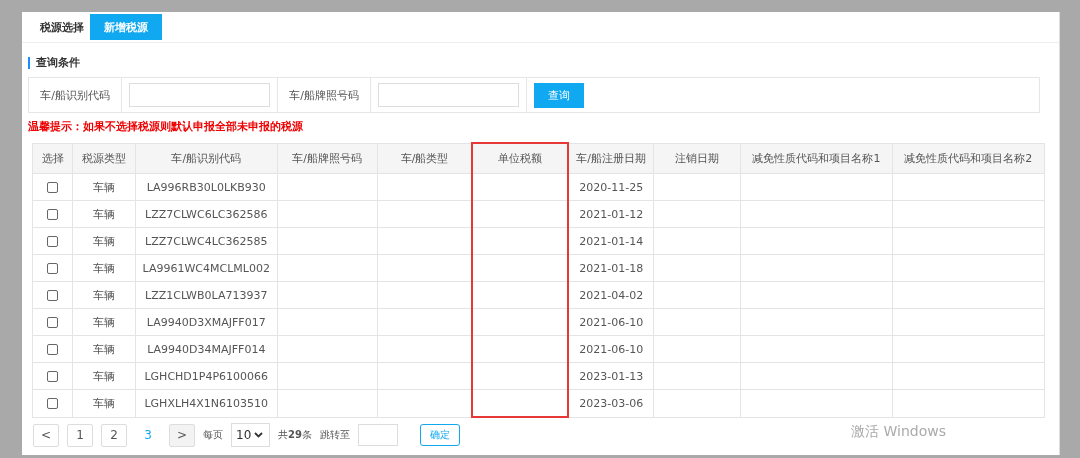  I want to click on per-page-label: 每页, so click(213, 435).